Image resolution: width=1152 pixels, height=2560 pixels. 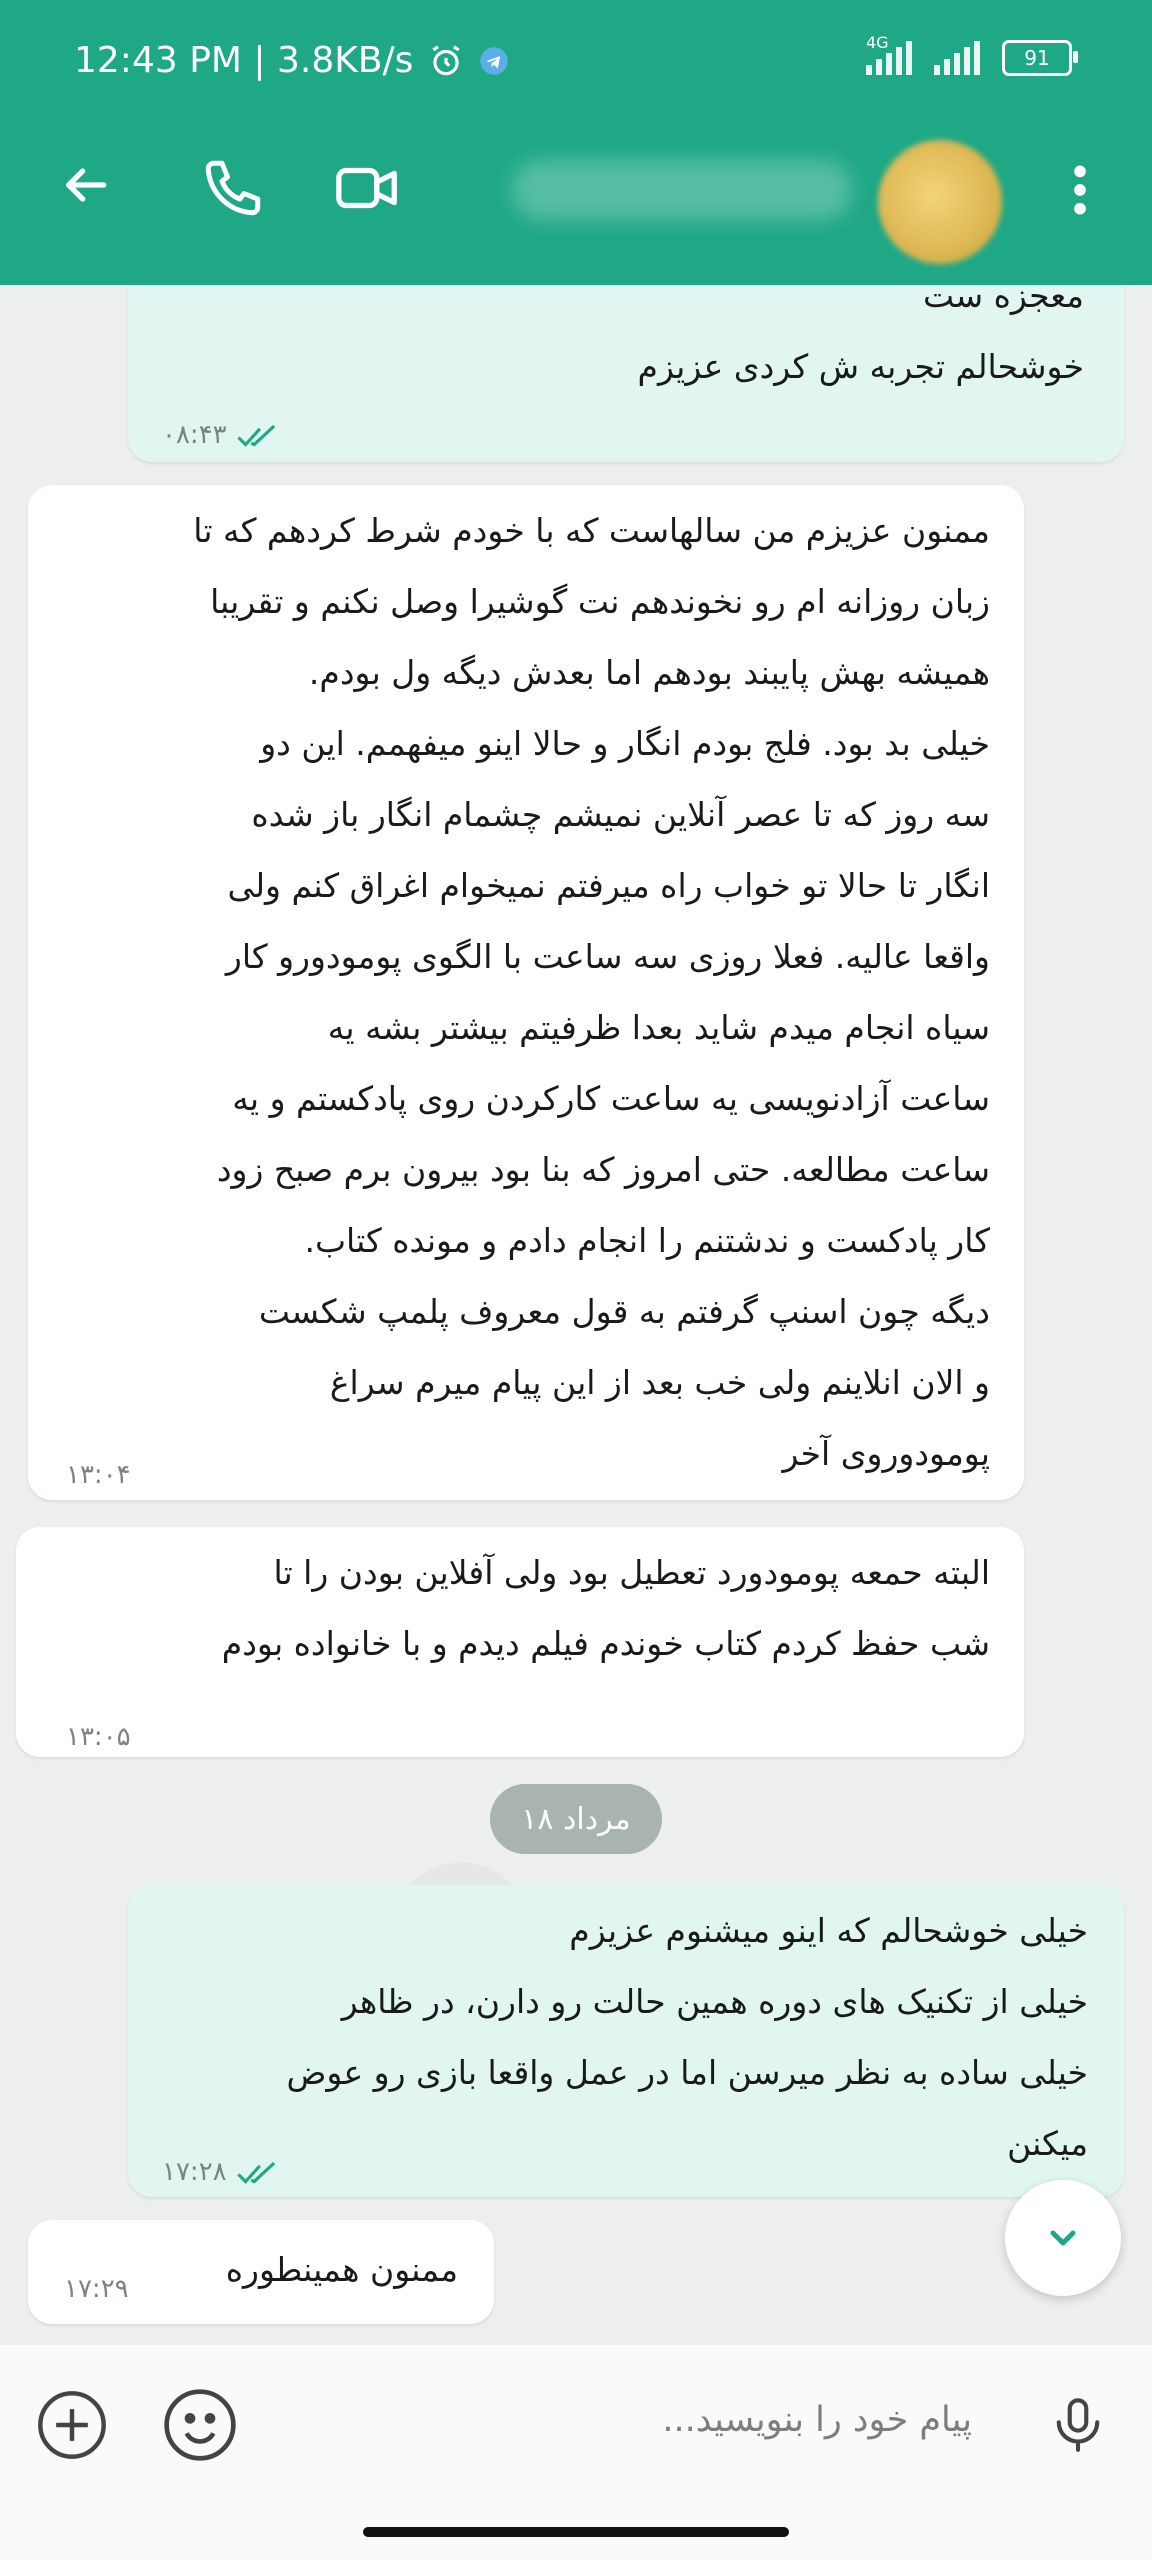 I want to click on video-call-button, so click(x=368, y=188).